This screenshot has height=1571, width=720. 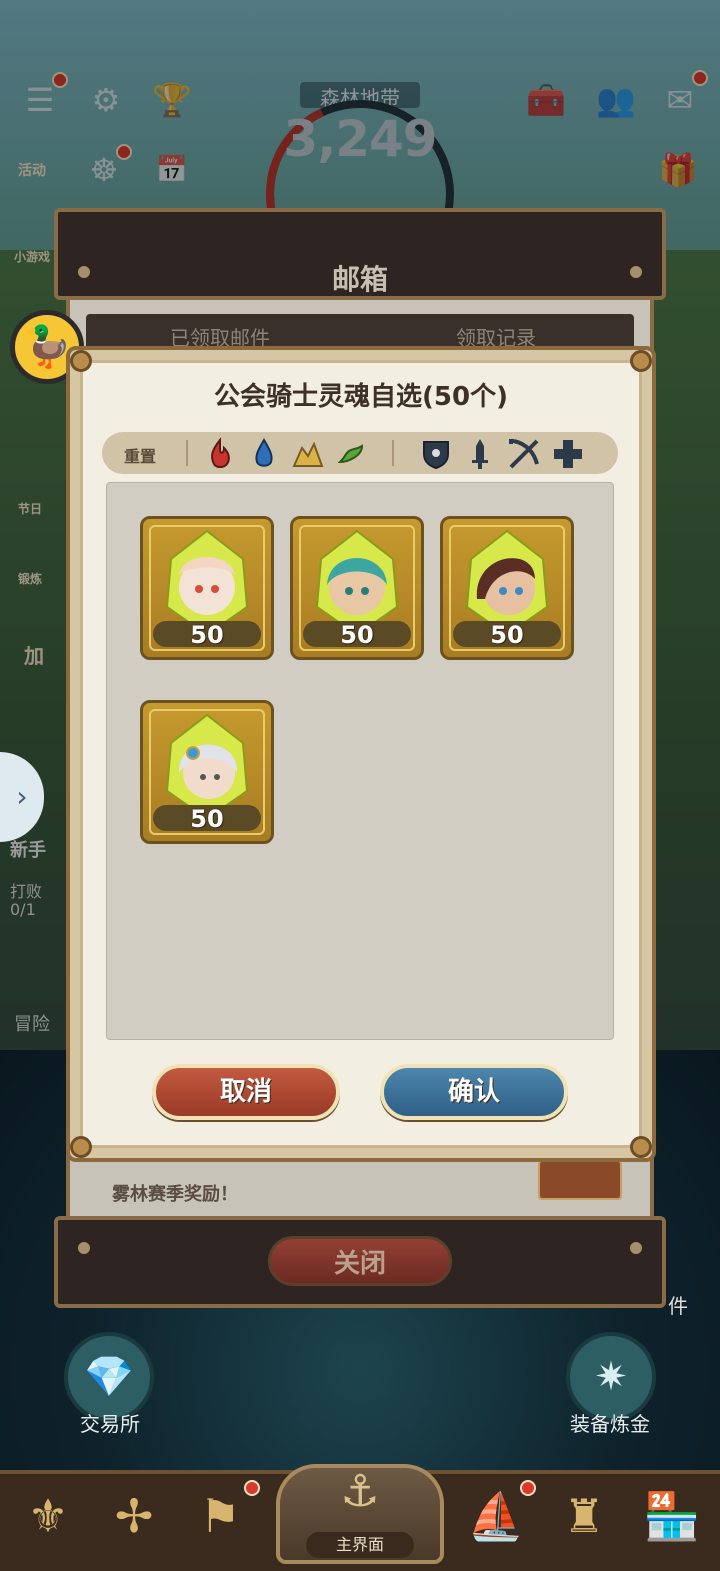 What do you see at coordinates (360, 1261) in the screenshot?
I see `close-button: 关闭` at bounding box center [360, 1261].